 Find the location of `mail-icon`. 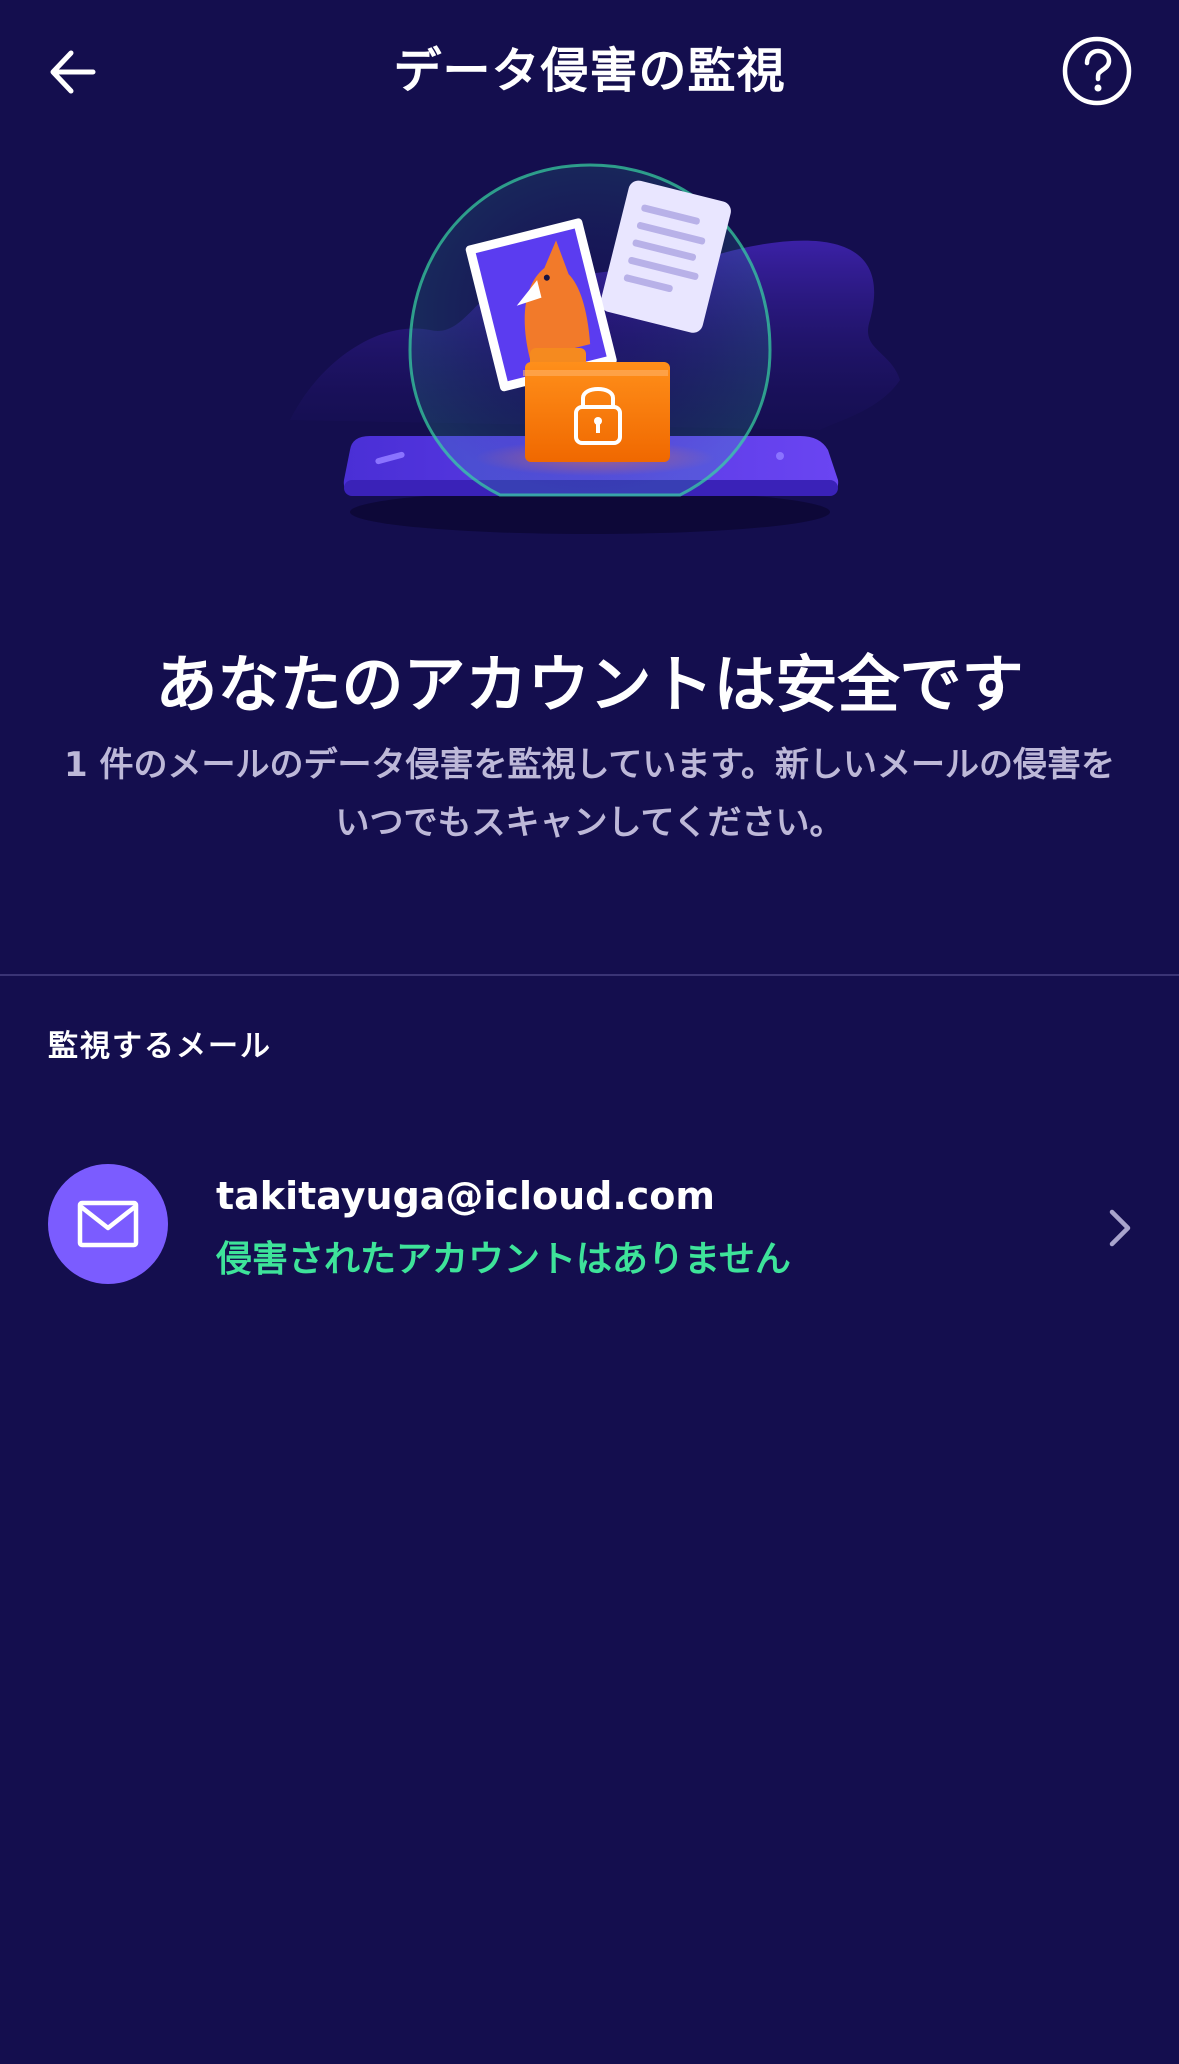

mail-icon is located at coordinates (108, 1224).